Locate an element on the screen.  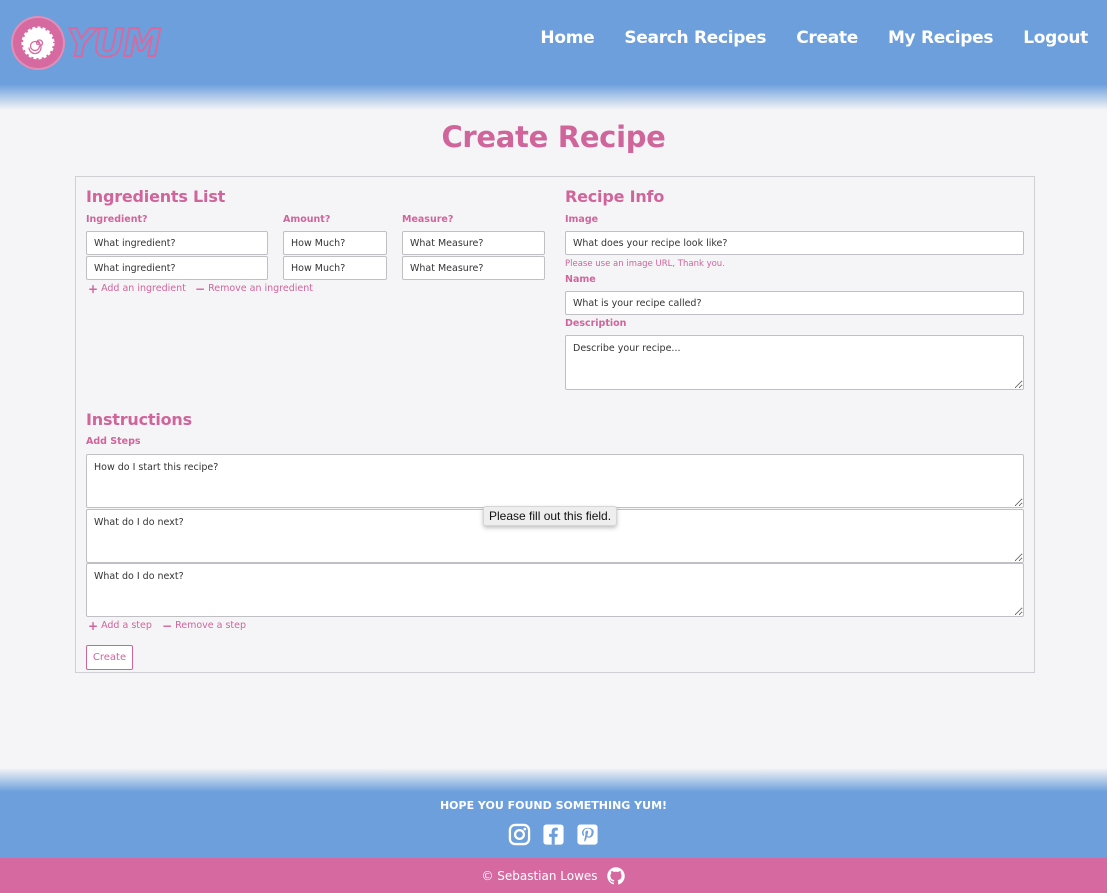
page-title: Create Recipe is located at coordinates (553, 137).